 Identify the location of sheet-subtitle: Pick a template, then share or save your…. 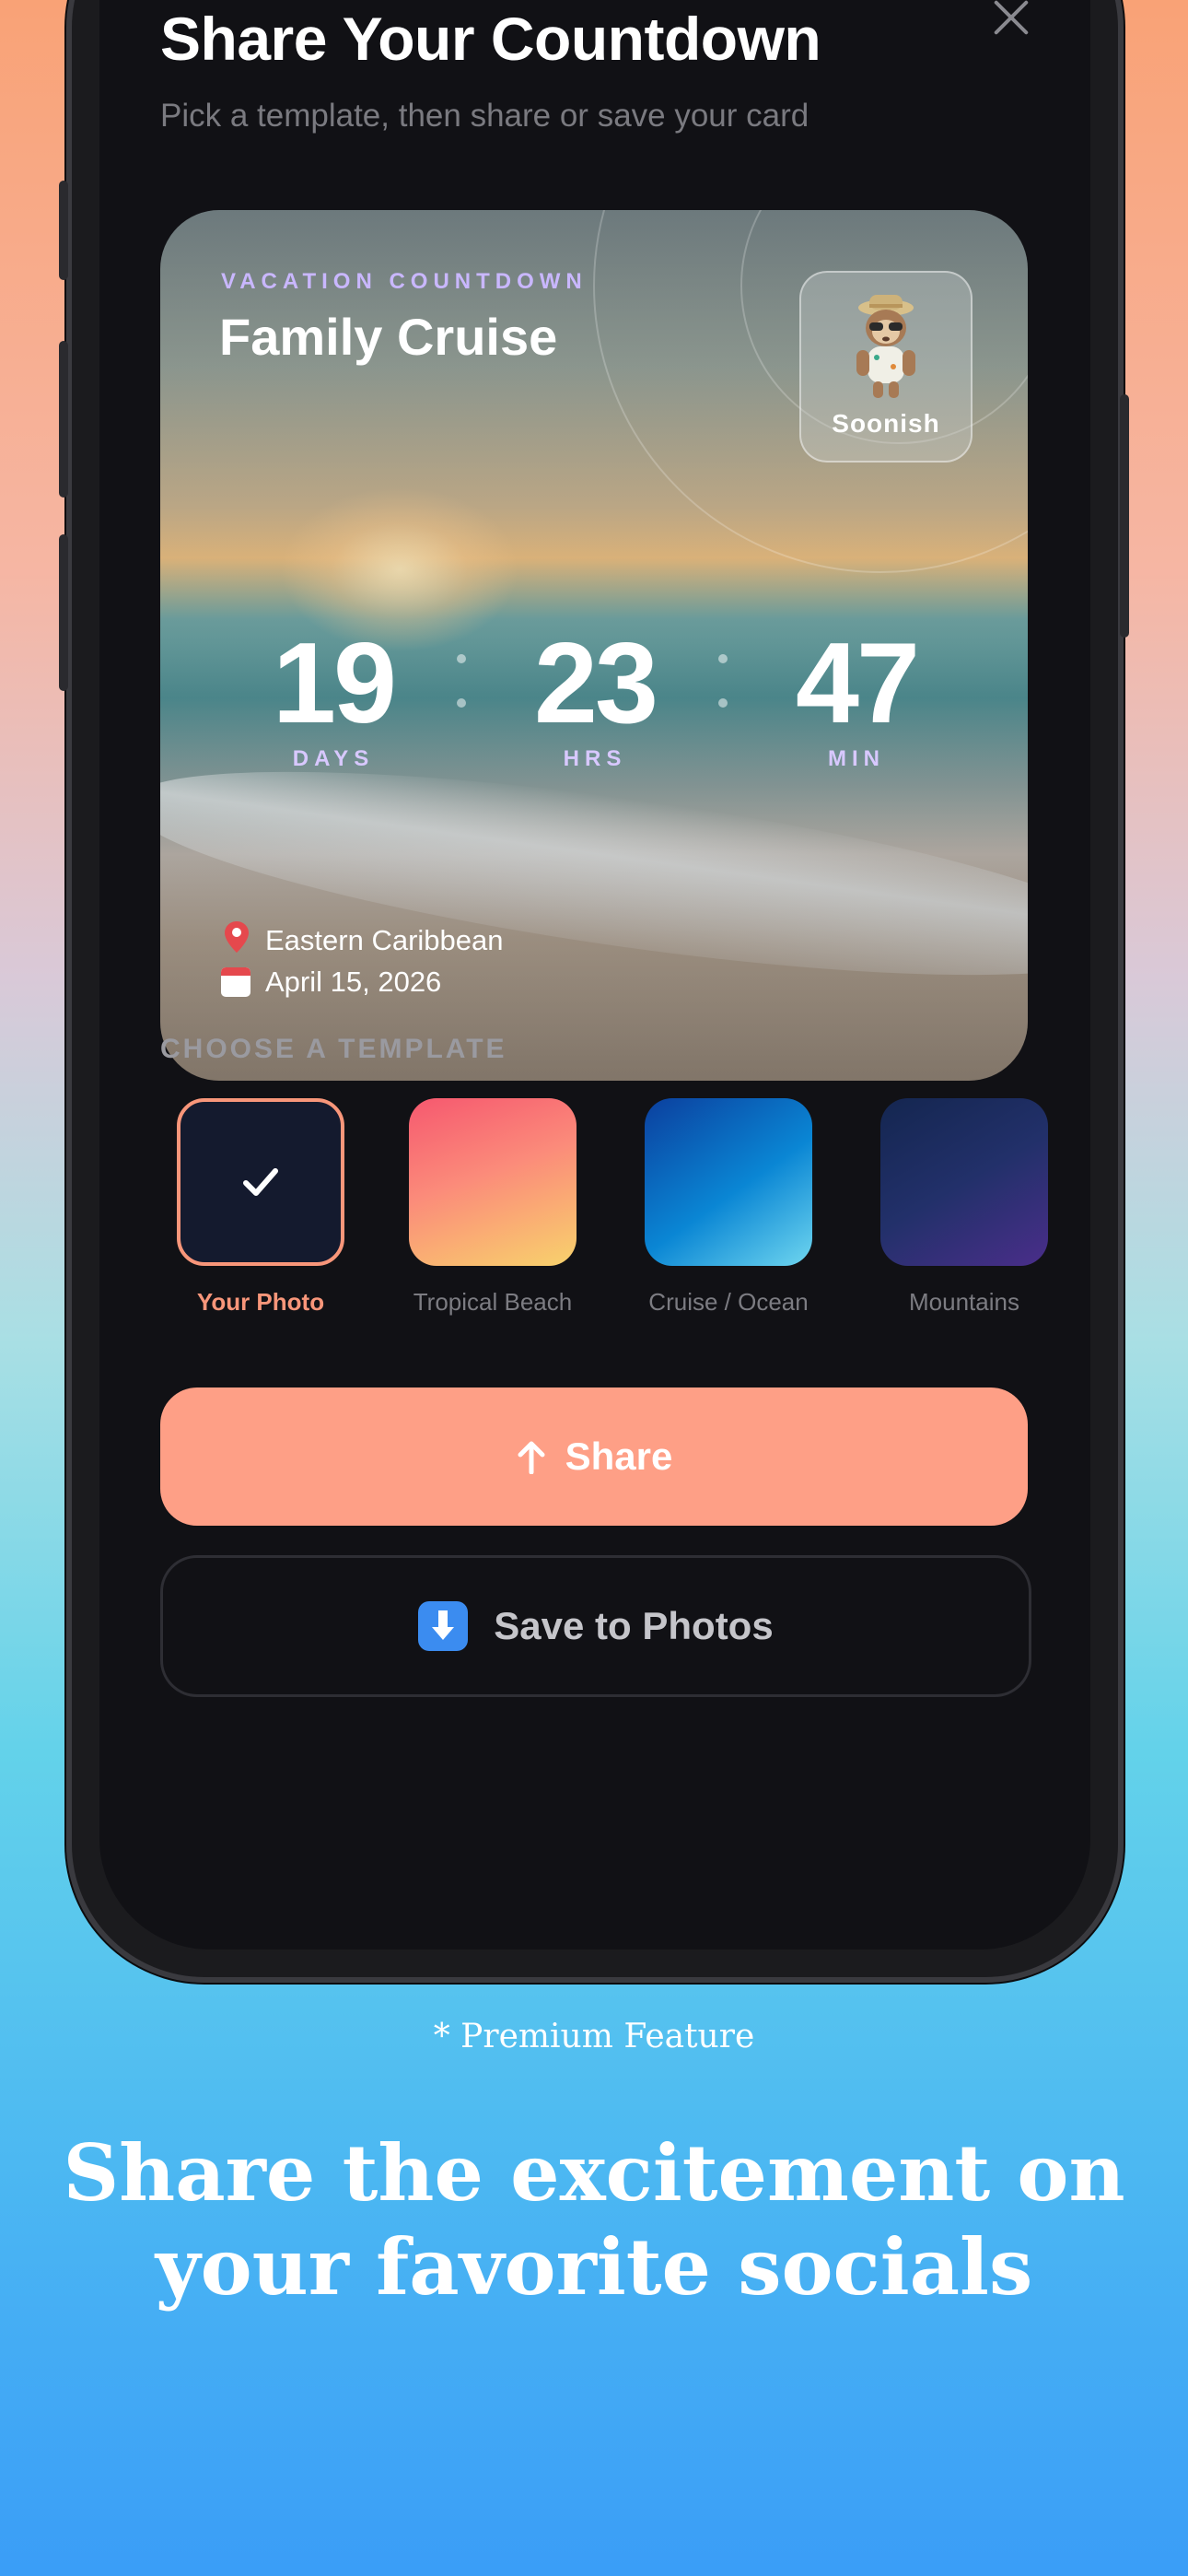
(485, 116).